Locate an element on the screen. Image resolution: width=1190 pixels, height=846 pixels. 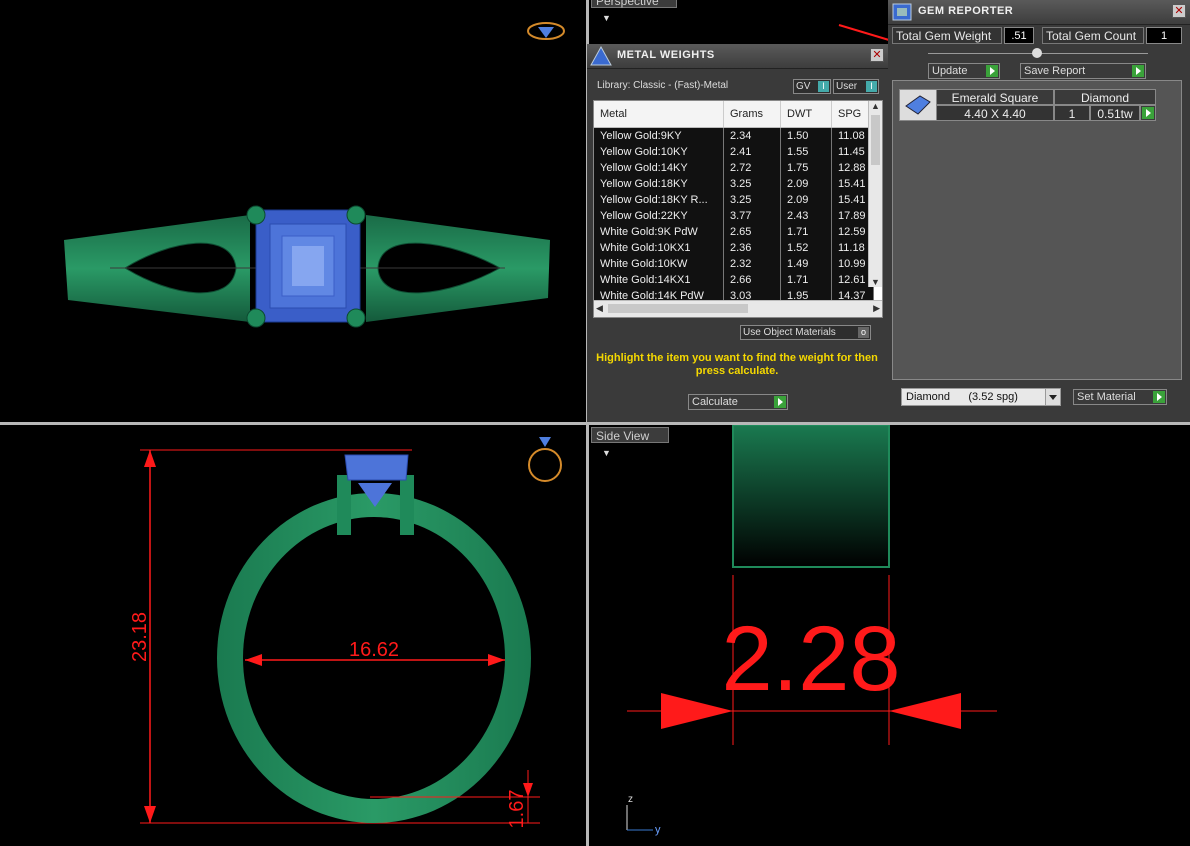
gem-size: 4.40 X 4.40 is located at coordinates (995, 113).